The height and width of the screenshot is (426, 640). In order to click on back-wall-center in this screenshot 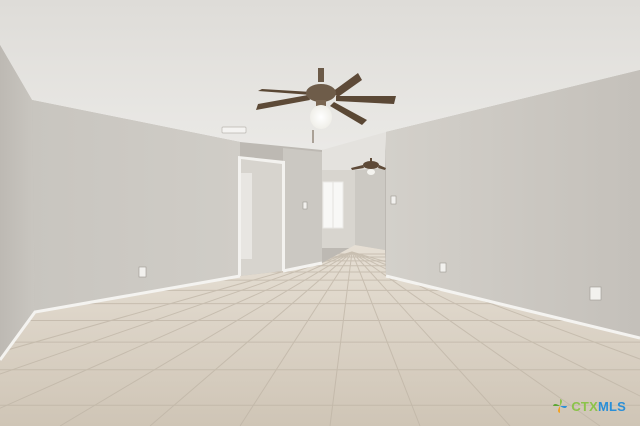, I will do `click(302, 209)`.